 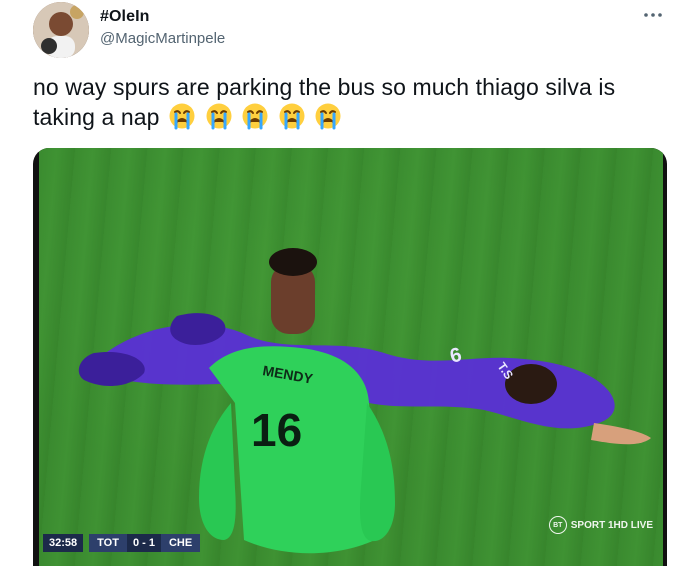 What do you see at coordinates (125, 17) in the screenshot?
I see `display-name: #OleIn` at bounding box center [125, 17].